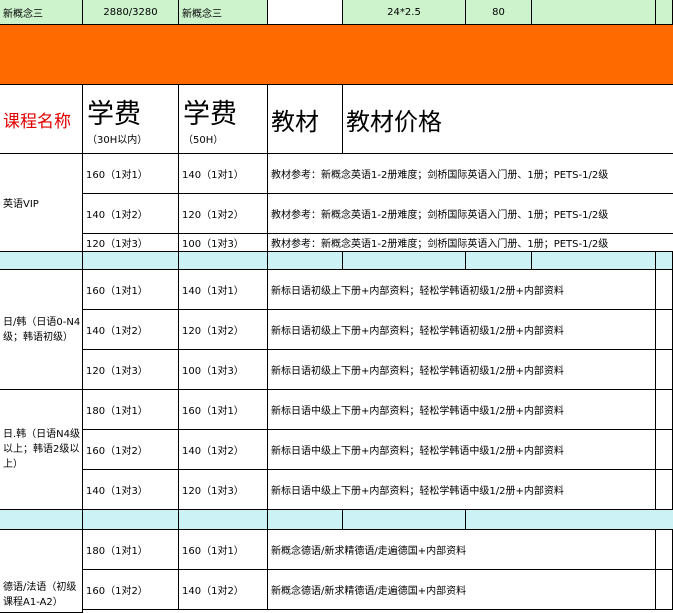 The height and width of the screenshot is (613, 673). Describe the element at coordinates (508, 119) in the screenshot. I see `header-textbook-price: 教材价格` at that location.